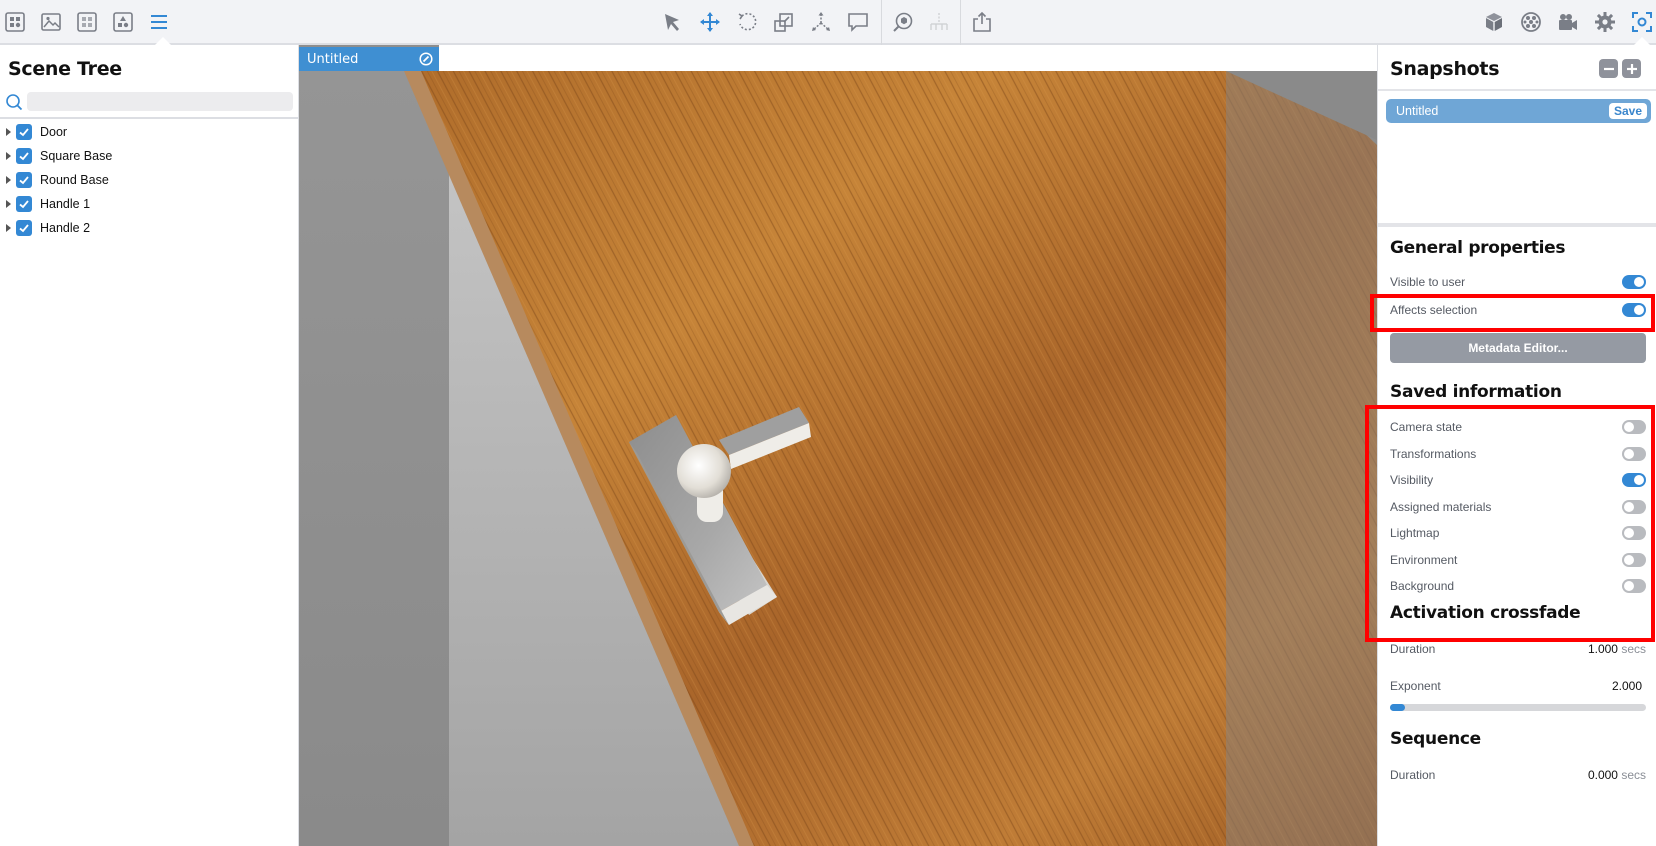  I want to click on scale-icon, so click(783, 22).